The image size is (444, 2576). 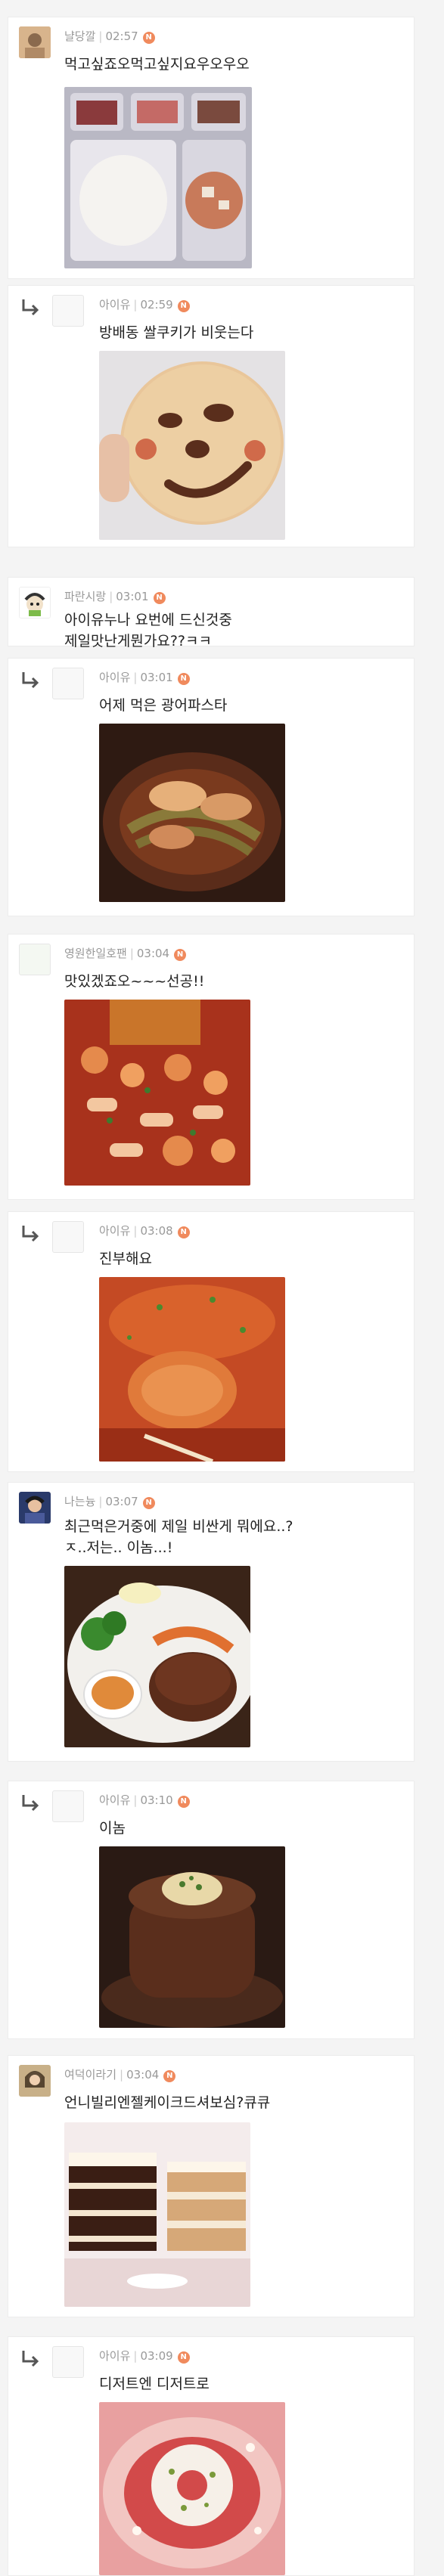 I want to click on comment-time: 03:10, so click(x=156, y=1800).